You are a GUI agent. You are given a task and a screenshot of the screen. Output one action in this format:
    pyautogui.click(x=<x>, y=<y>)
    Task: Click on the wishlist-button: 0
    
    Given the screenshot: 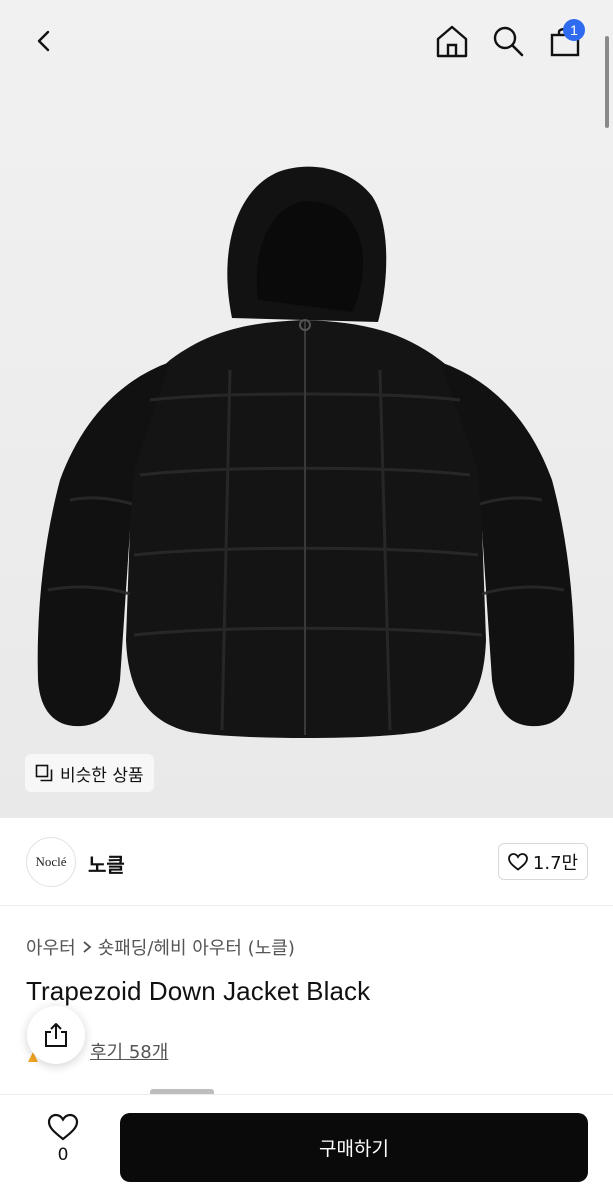 What is the action you would take?
    pyautogui.click(x=63, y=1145)
    